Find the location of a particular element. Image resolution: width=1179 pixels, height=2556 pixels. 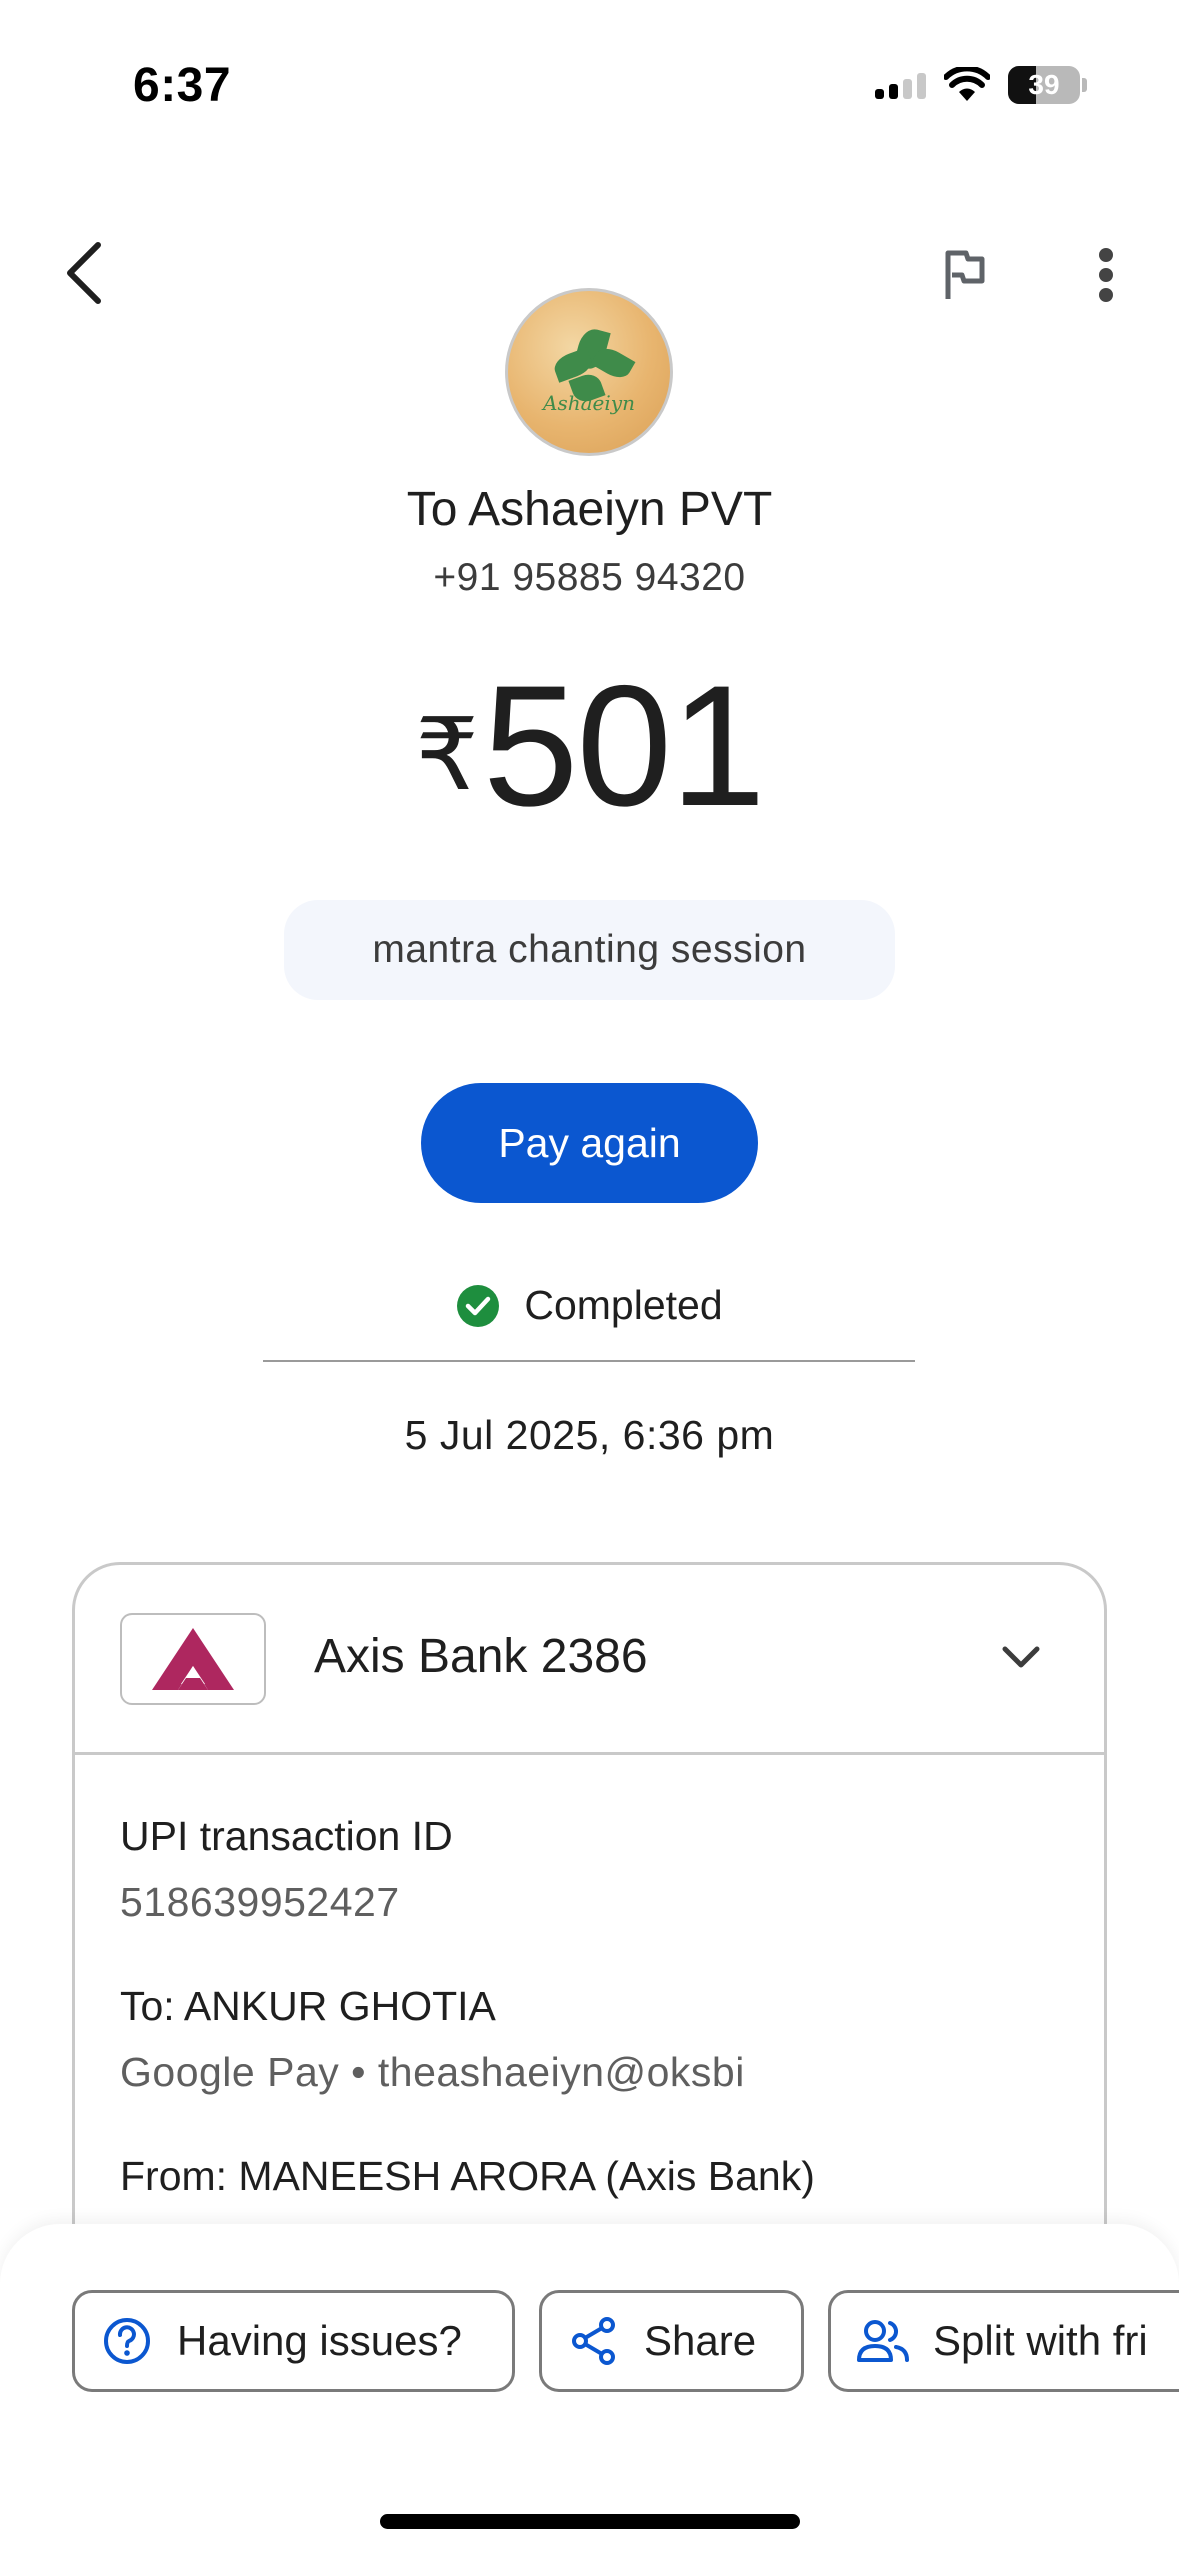

payment-status: Completed is located at coordinates (589, 1305).